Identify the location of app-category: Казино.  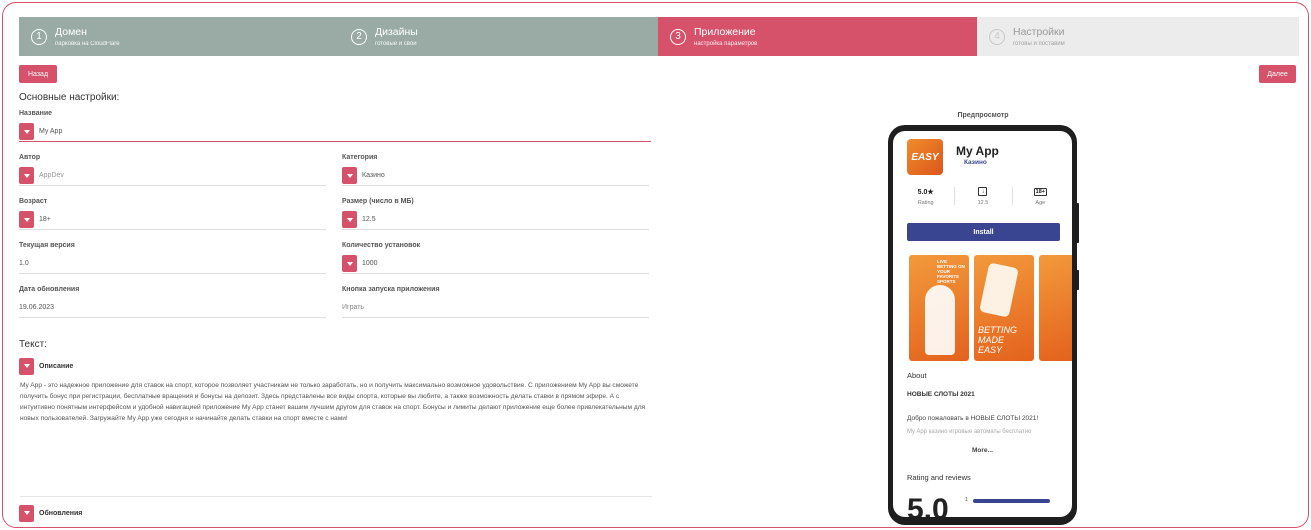
(975, 162).